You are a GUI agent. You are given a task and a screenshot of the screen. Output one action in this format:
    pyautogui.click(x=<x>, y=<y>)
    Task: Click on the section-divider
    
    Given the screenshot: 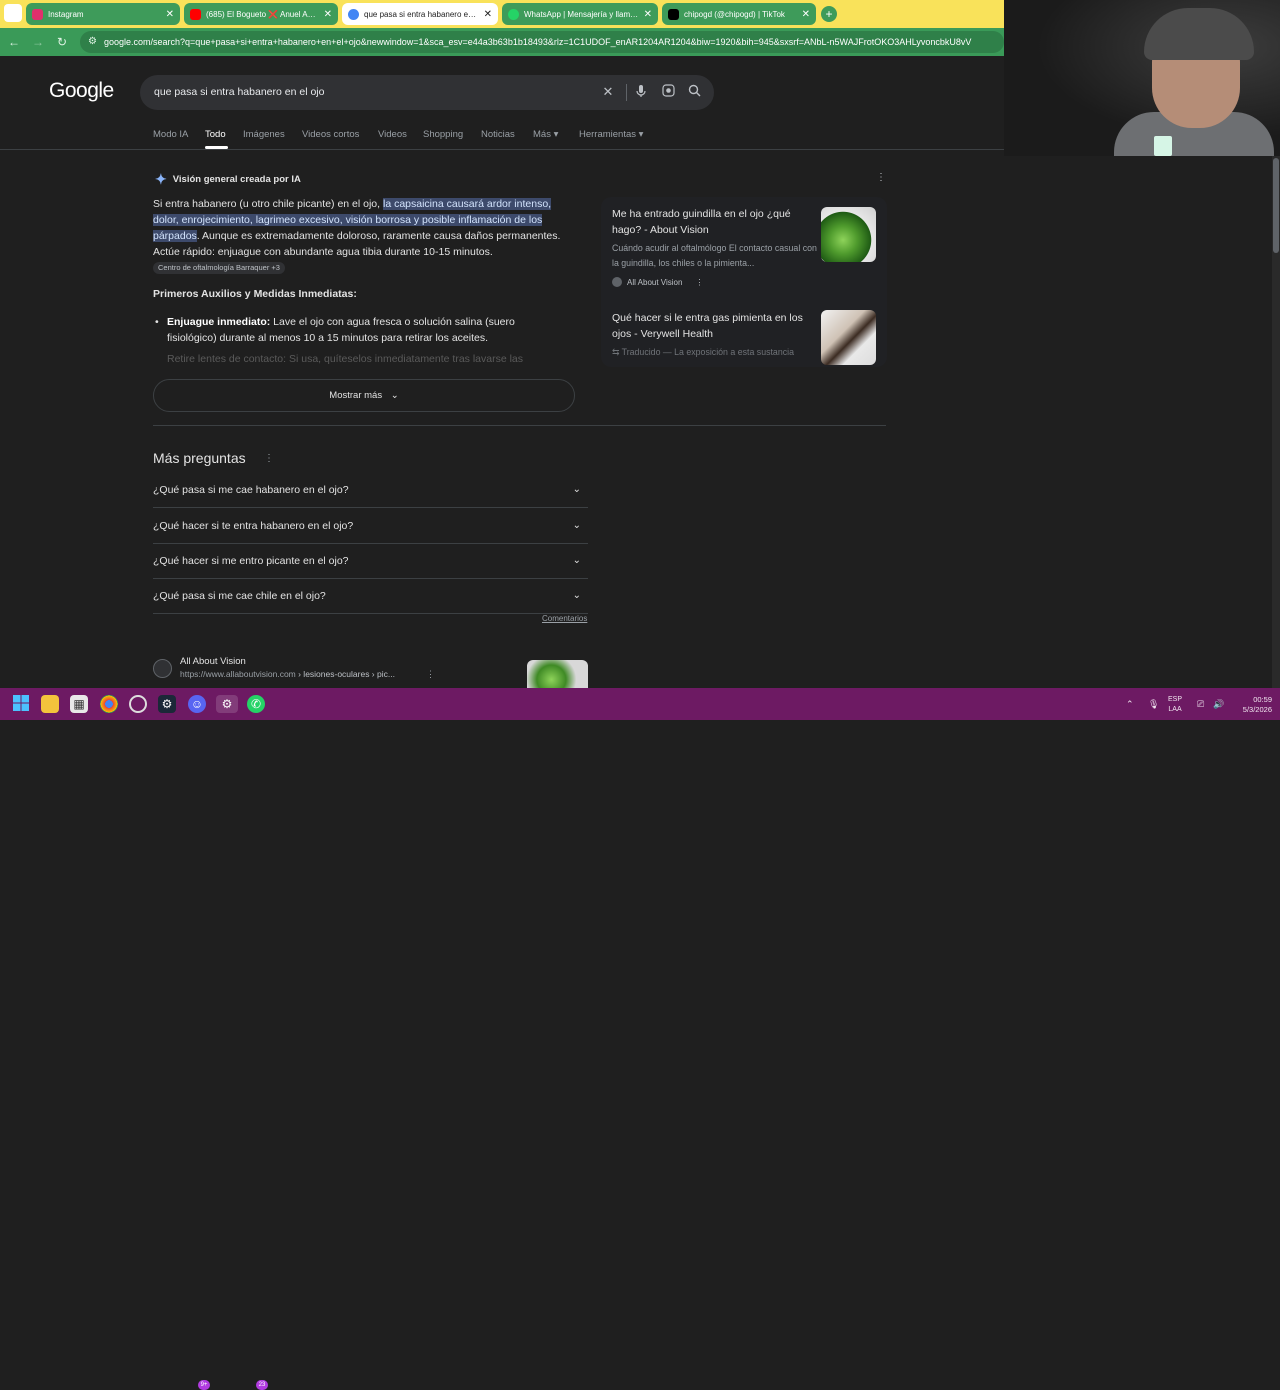 What is the action you would take?
    pyautogui.click(x=519, y=425)
    